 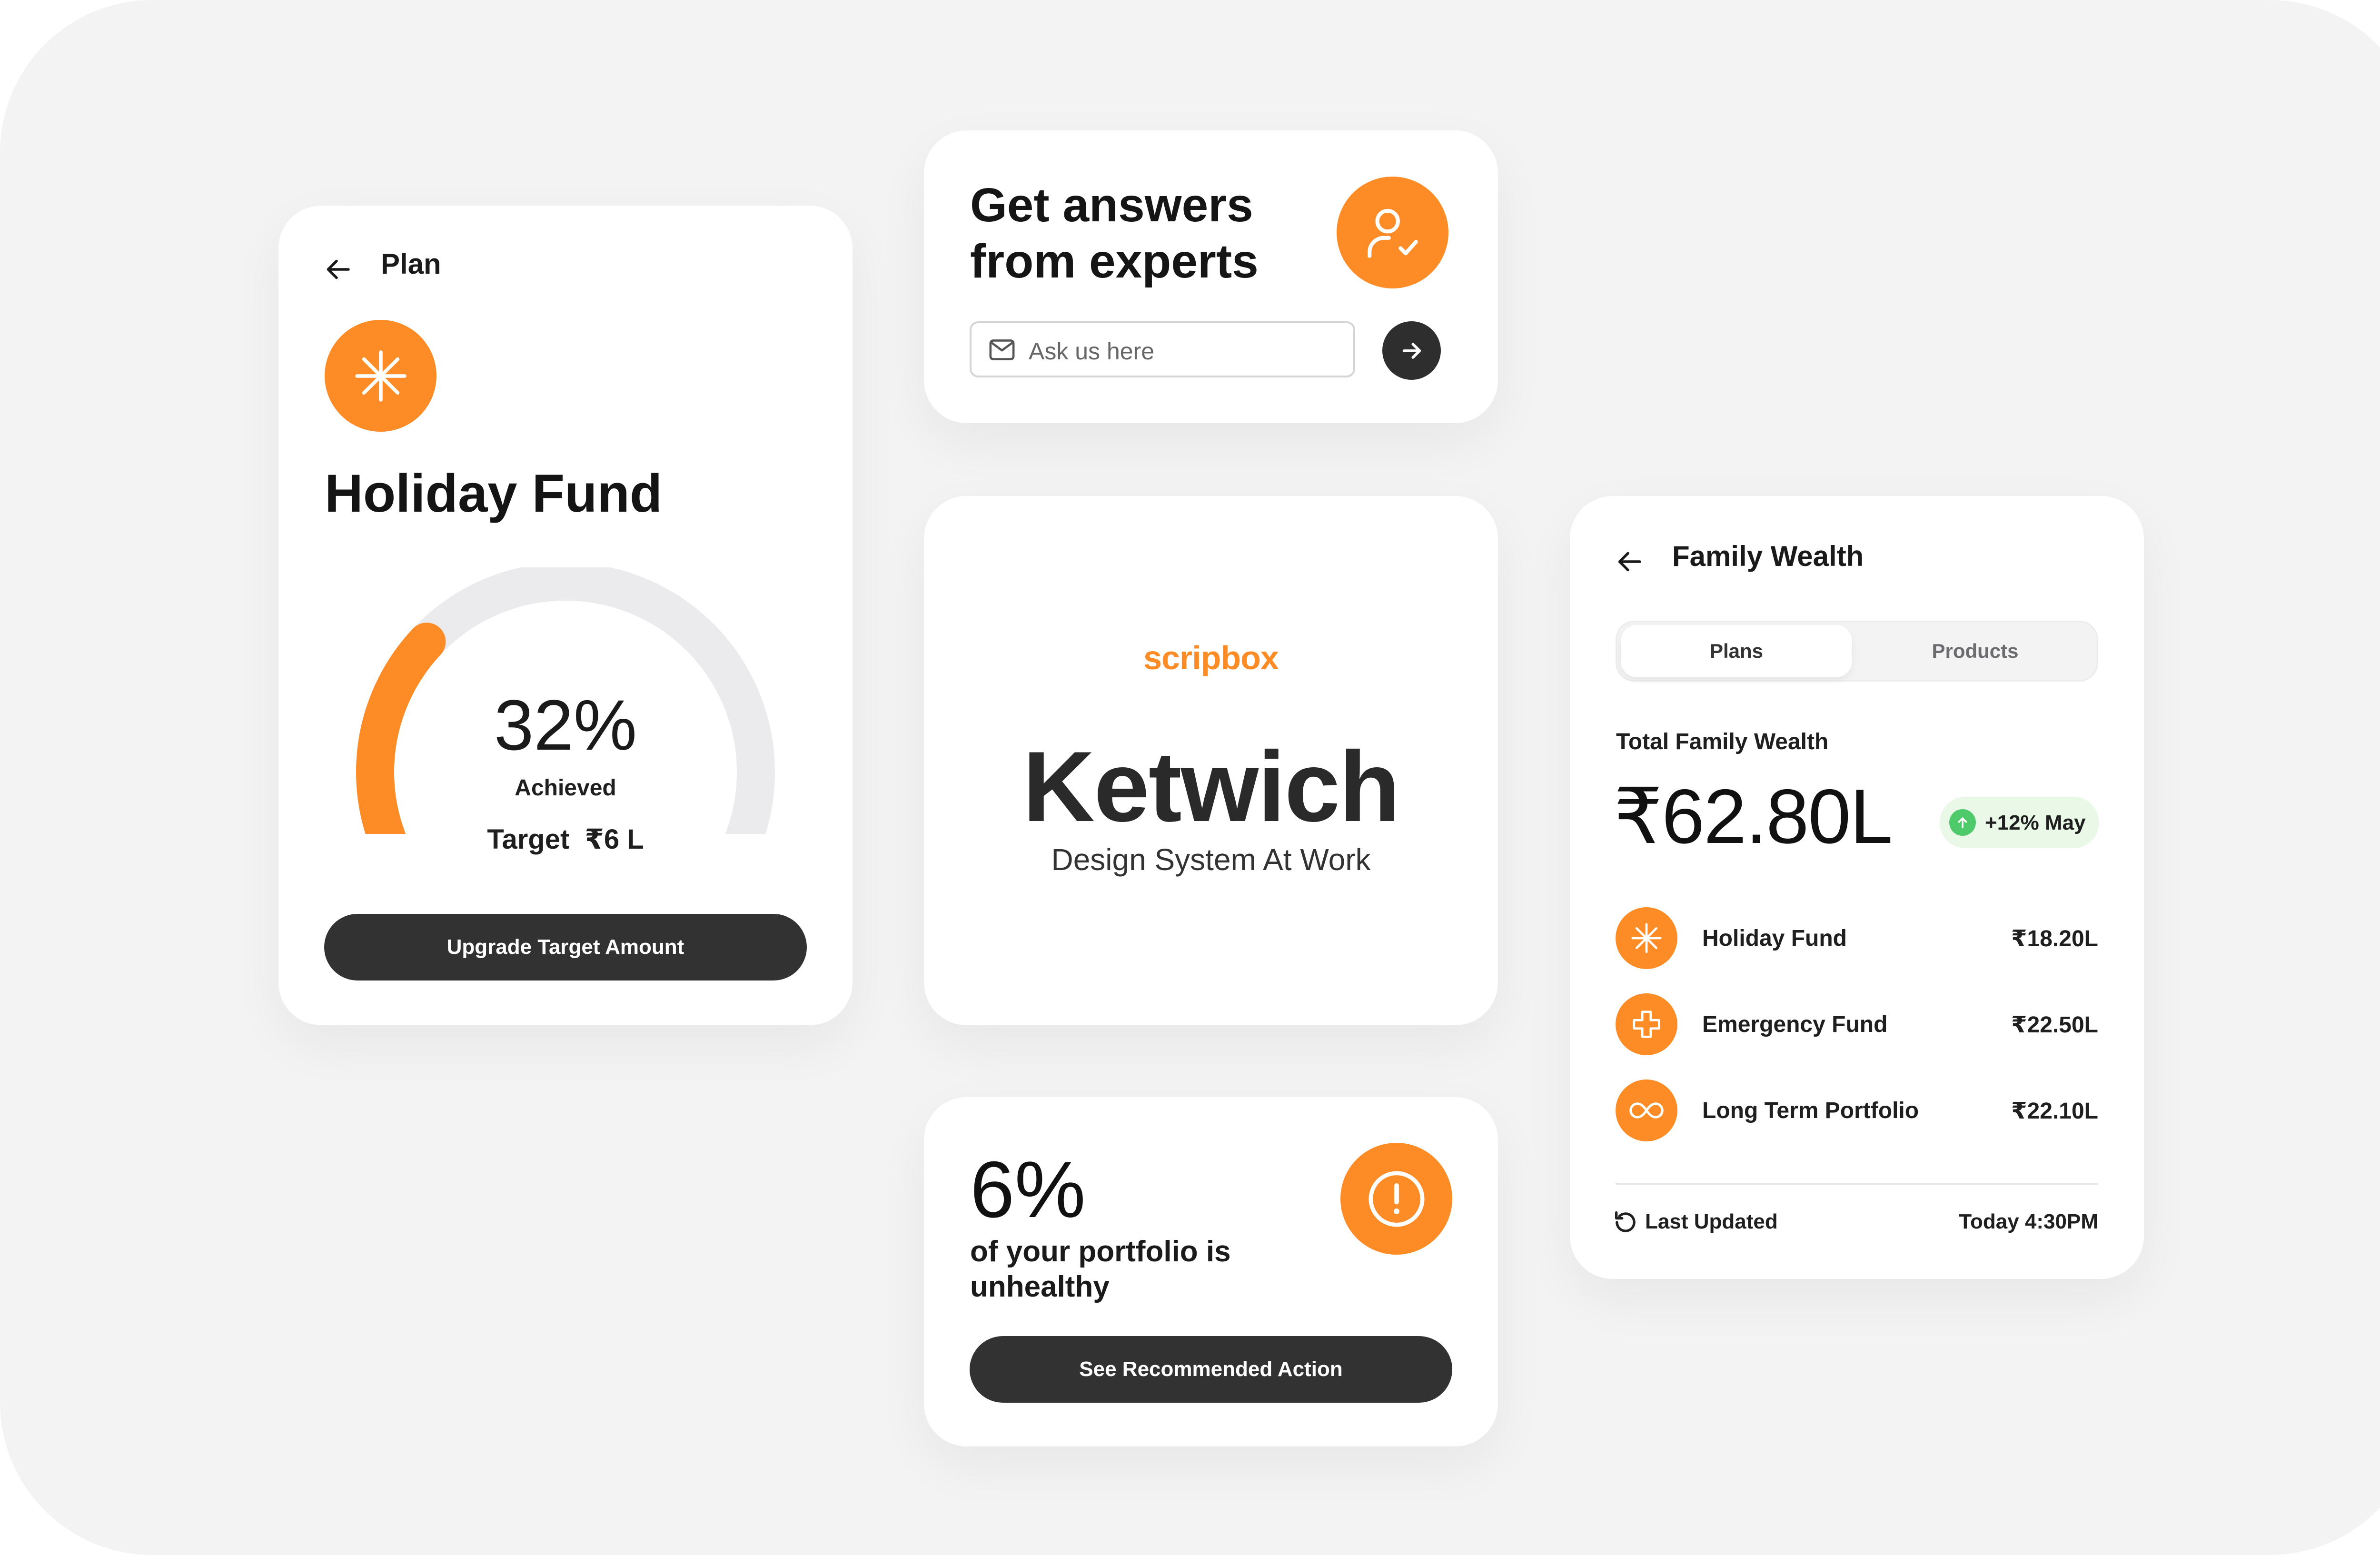 I want to click on list-item-holiday-fund: Holiday Fund ₹18.20L, so click(x=1857, y=938).